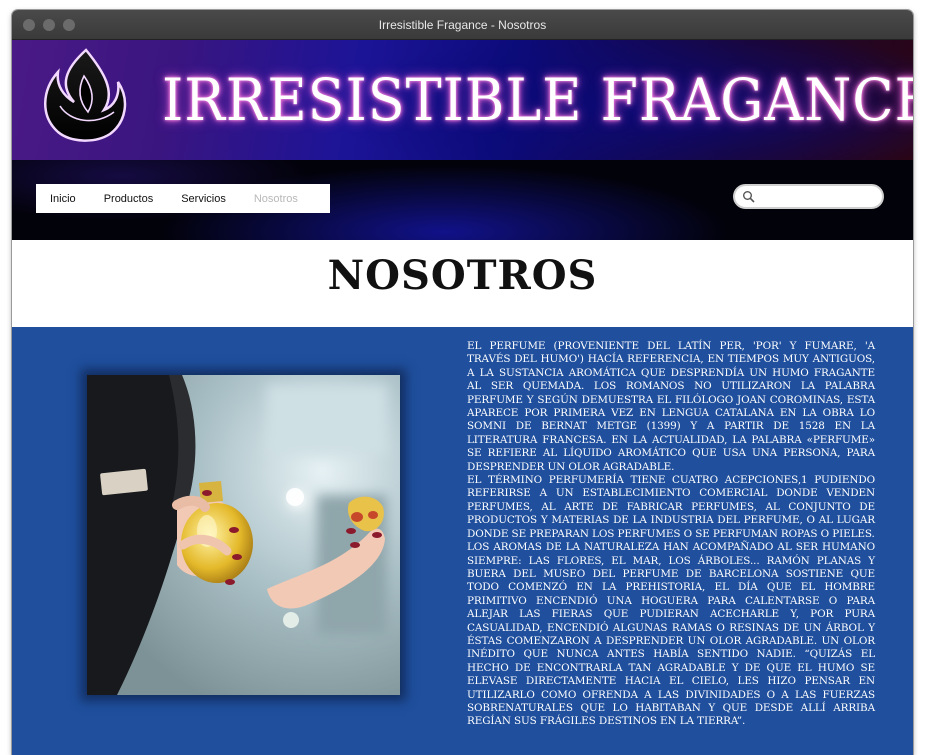 The height and width of the screenshot is (755, 925). I want to click on search-icon, so click(749, 197).